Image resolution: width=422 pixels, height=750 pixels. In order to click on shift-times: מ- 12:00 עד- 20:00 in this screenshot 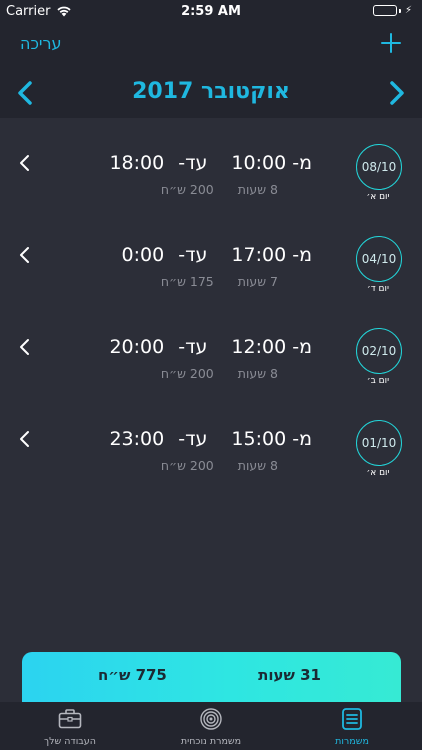, I will do `click(210, 351)`.